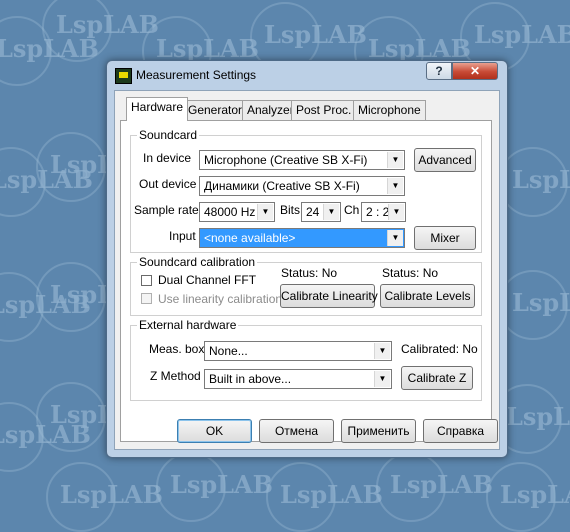  I want to click on help-icon: ?, so click(439, 71).